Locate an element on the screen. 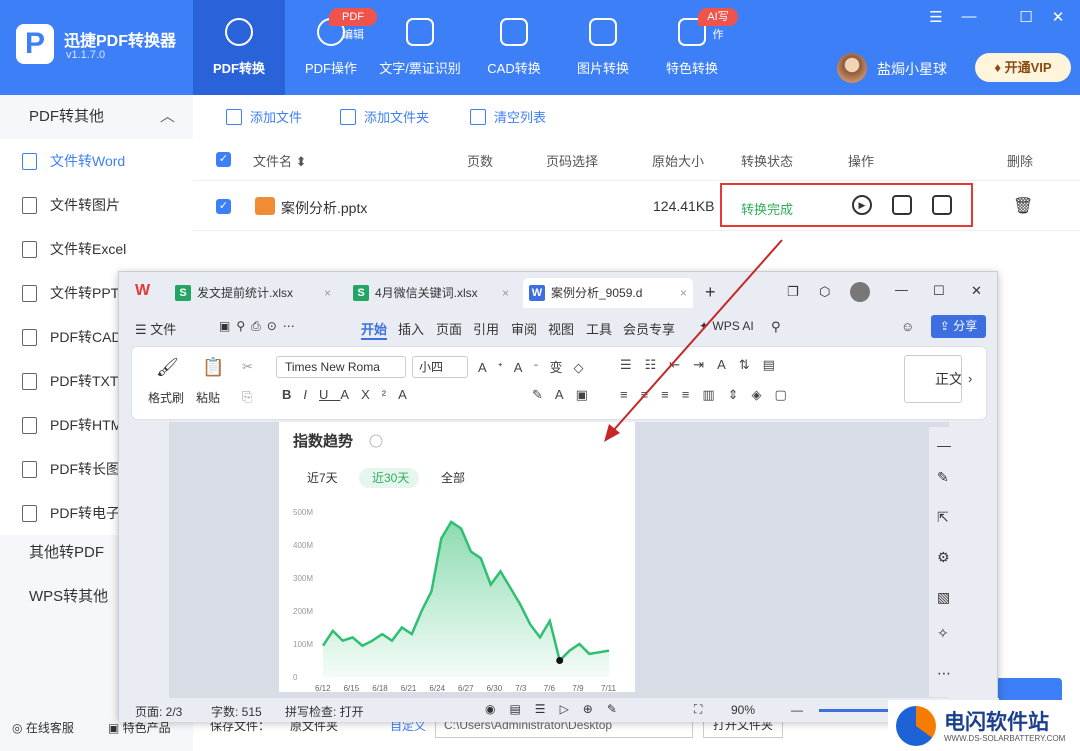  wps-logo: W is located at coordinates (143, 290).